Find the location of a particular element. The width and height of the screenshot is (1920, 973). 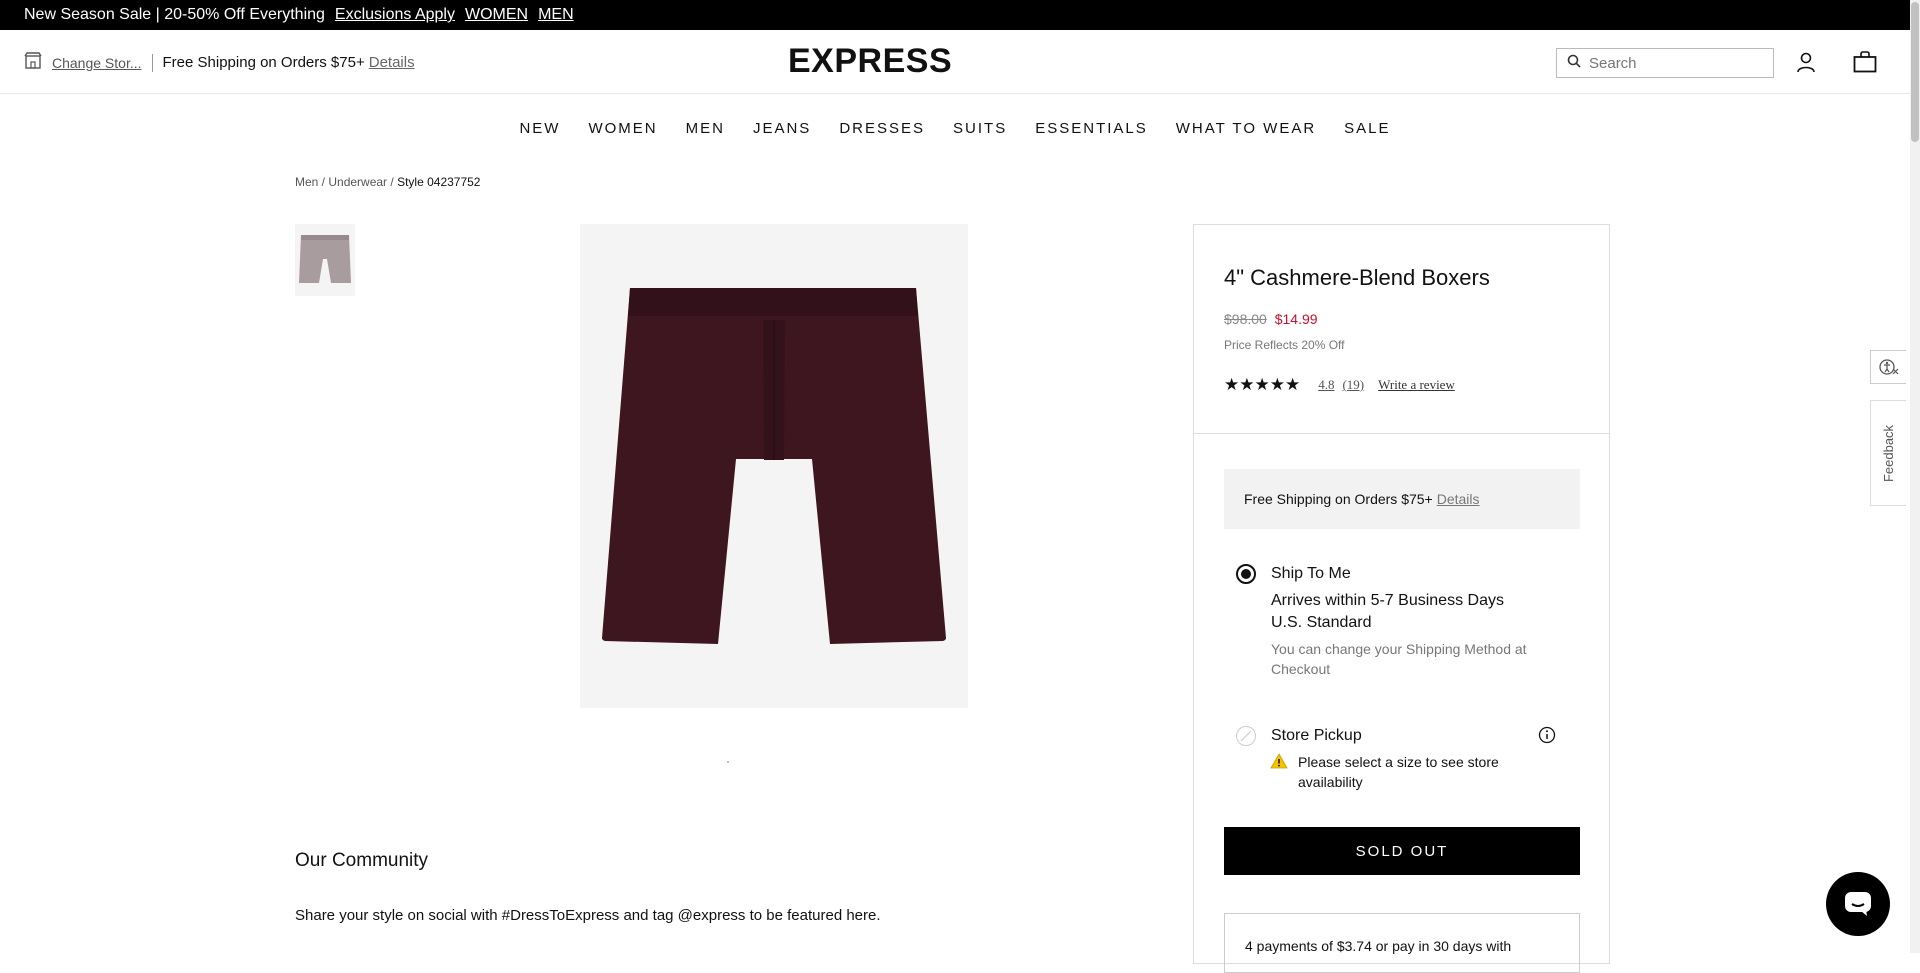

search-box is located at coordinates (1665, 63).